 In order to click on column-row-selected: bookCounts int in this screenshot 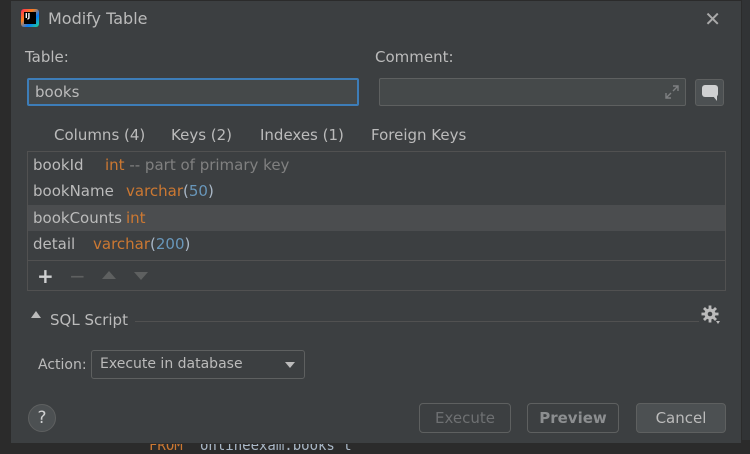, I will do `click(376, 218)`.